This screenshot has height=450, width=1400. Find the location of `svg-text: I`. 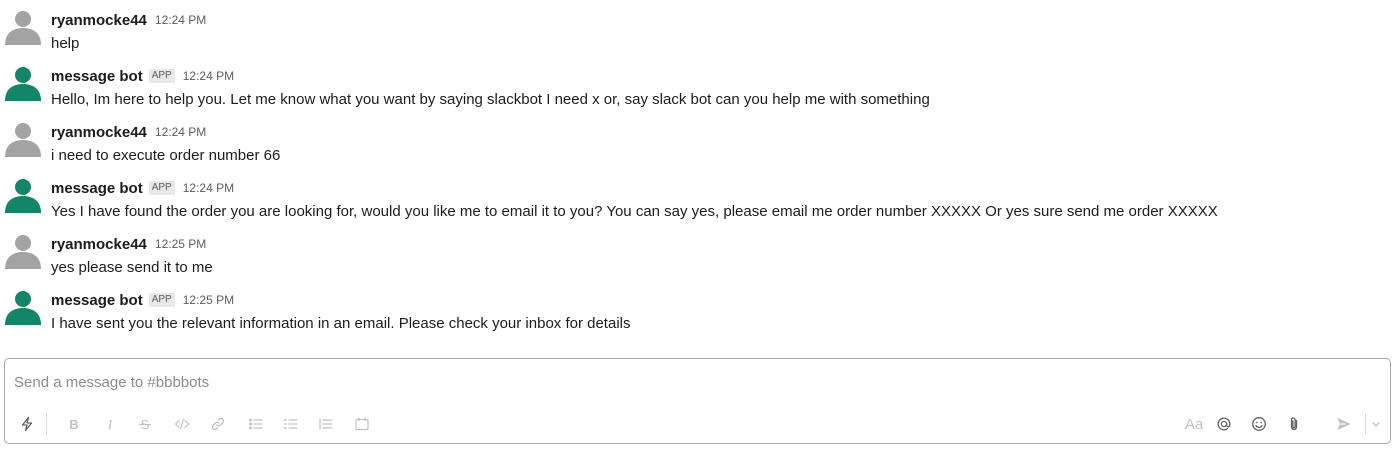

svg-text: I is located at coordinates (110, 425).